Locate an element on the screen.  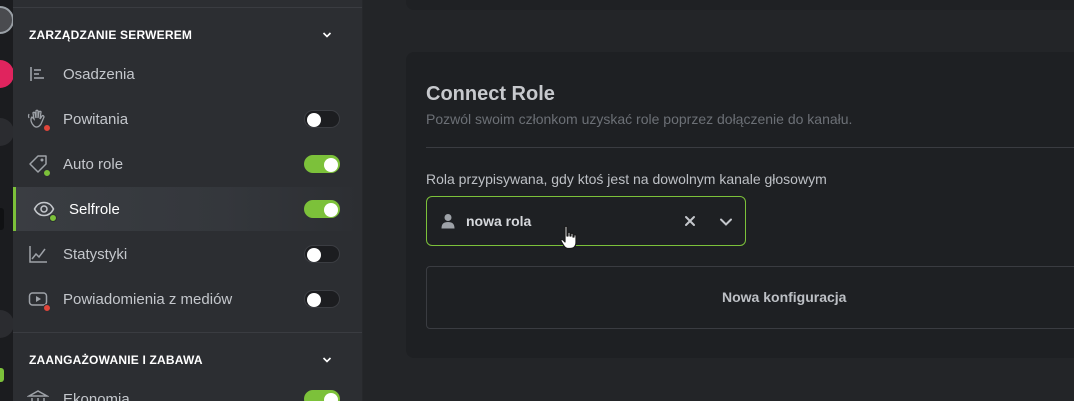
waving-hand-icon is located at coordinates (39, 120).